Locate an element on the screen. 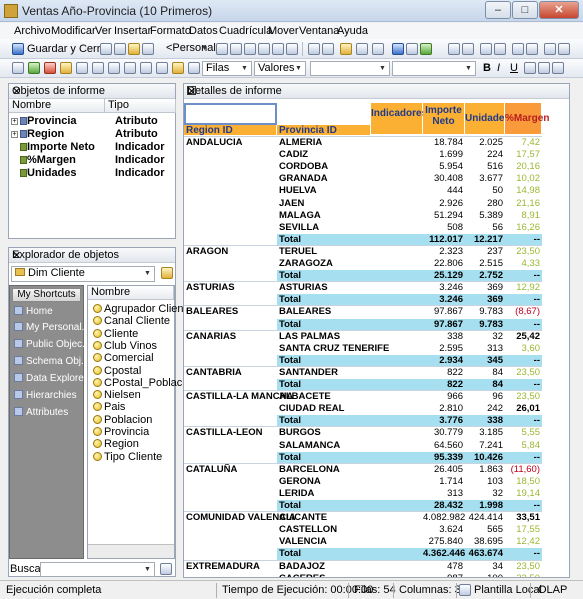  expand-icon: + is located at coordinates (14, 134).